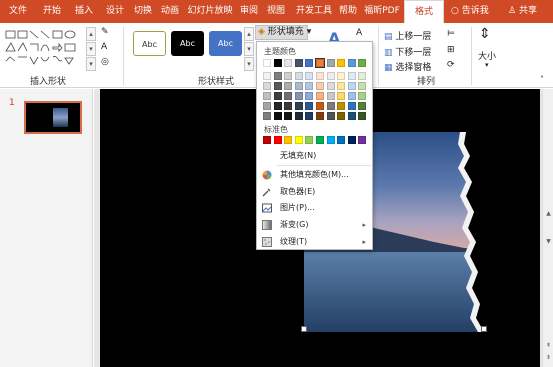  I want to click on texture-fill-item: 纹理(T) ▸, so click(315, 242).